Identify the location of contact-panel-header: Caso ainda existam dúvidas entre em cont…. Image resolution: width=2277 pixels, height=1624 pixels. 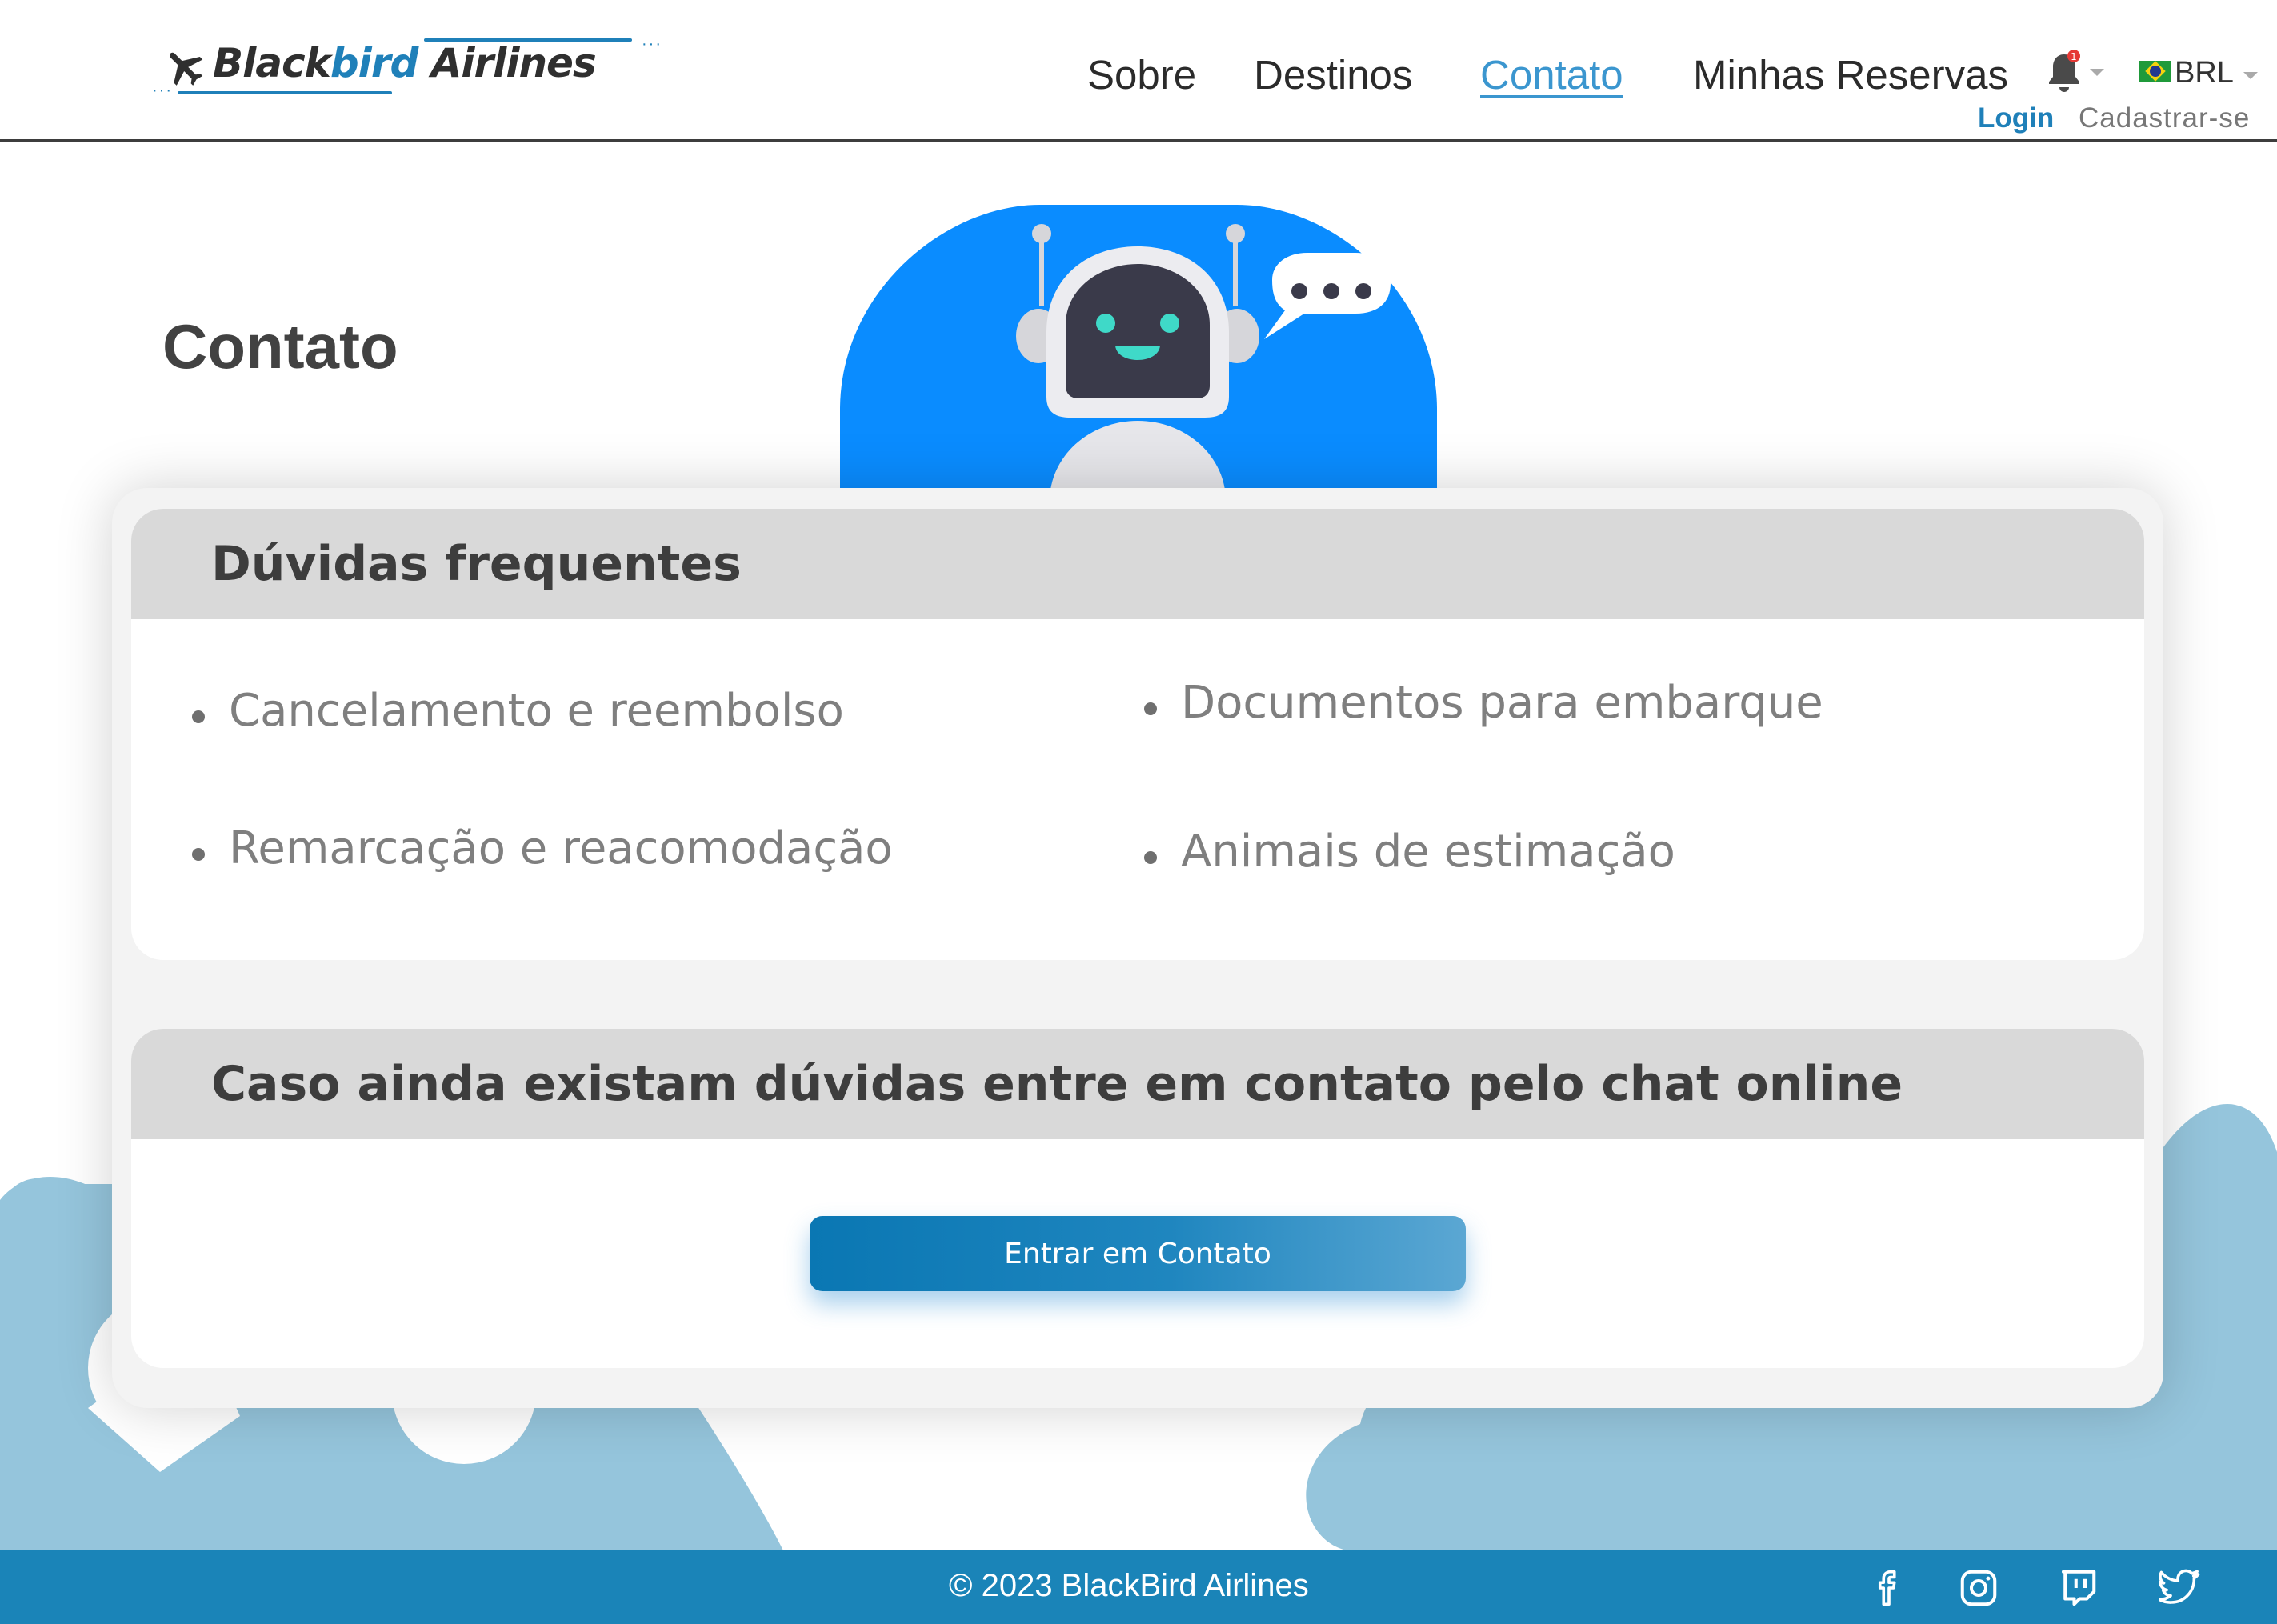
(1137, 1084).